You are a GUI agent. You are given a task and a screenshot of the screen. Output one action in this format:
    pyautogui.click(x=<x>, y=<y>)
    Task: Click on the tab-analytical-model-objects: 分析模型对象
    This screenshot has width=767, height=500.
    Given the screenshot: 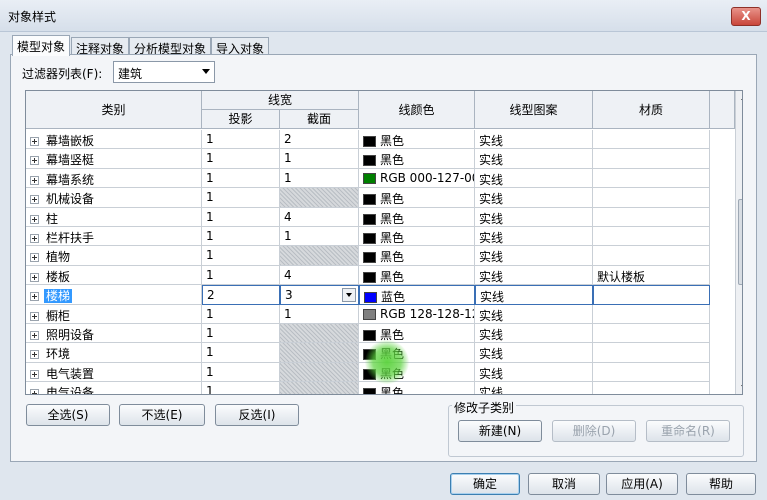 What is the action you would take?
    pyautogui.click(x=170, y=46)
    